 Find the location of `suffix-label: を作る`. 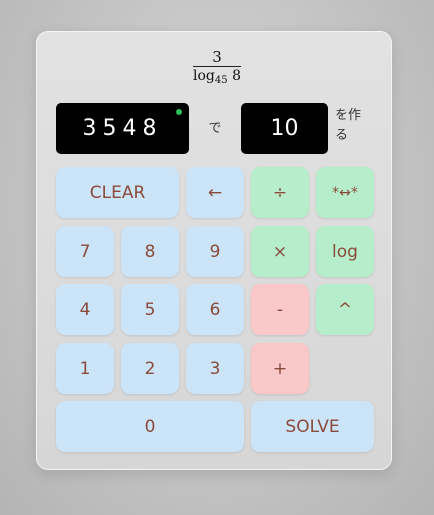

suffix-label: を作る is located at coordinates (348, 125).